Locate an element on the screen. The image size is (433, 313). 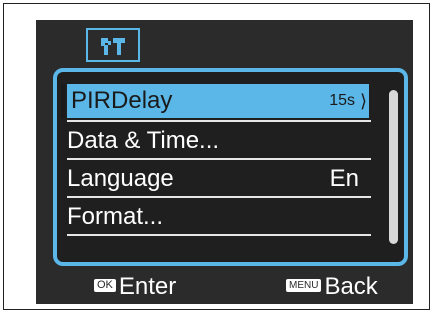
menu-item-value: 15s is located at coordinates (342, 100).